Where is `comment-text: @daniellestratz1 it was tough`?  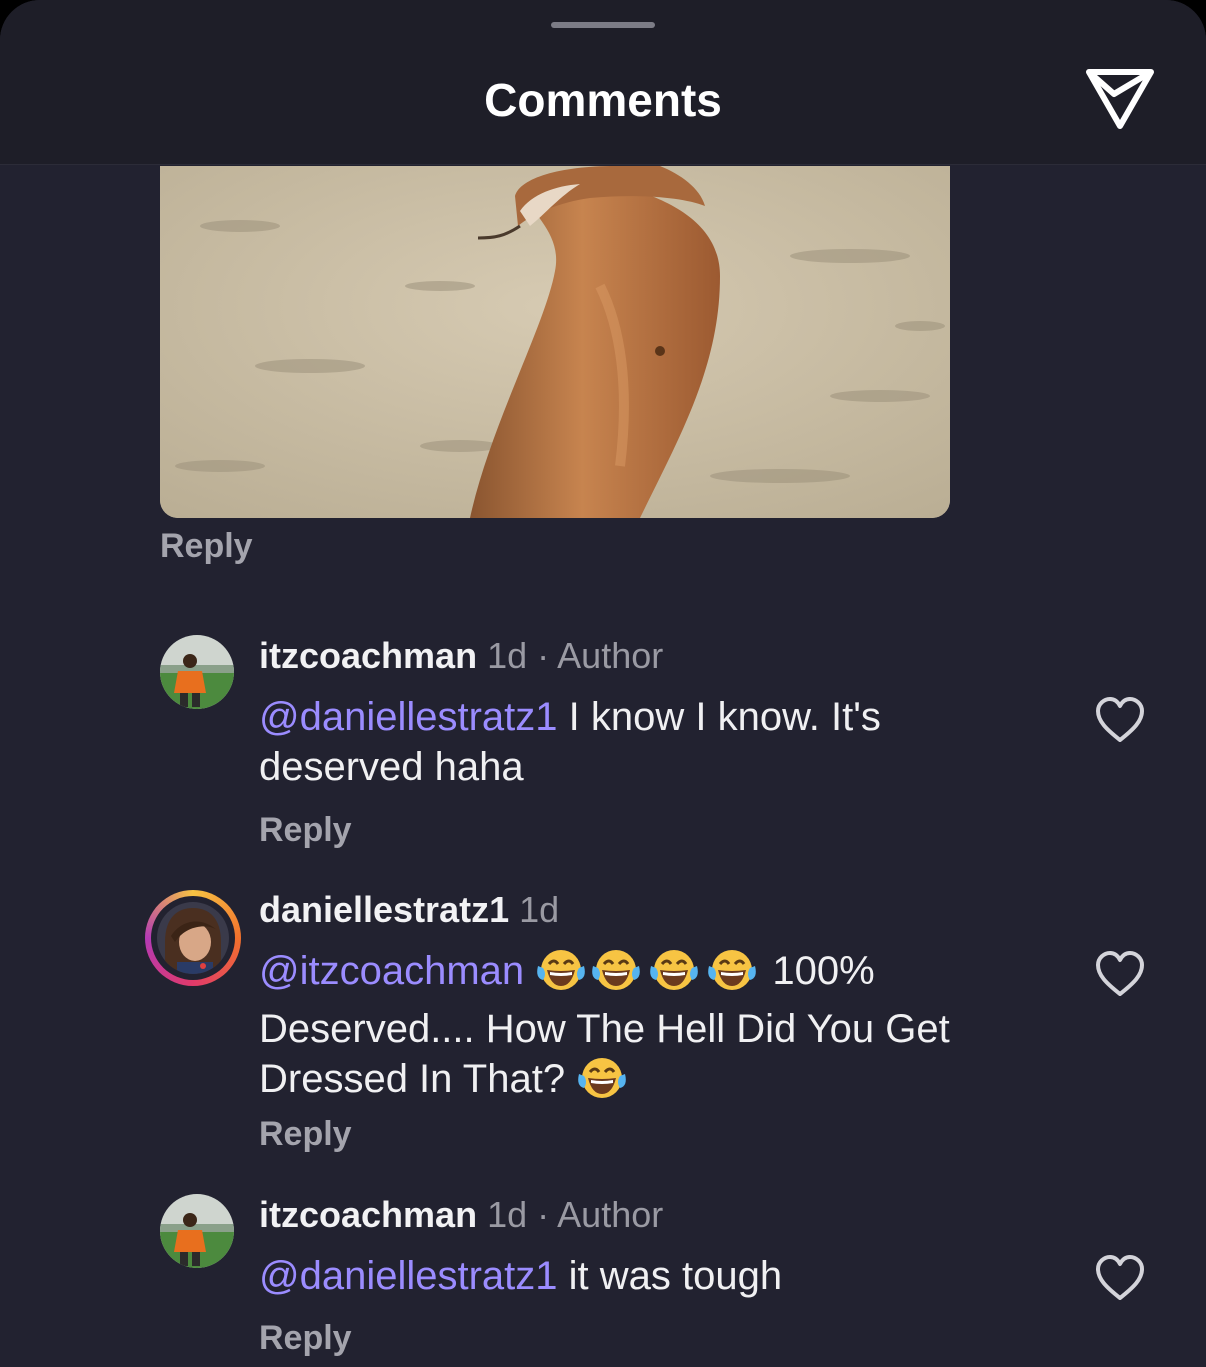 comment-text: @daniellestratz1 it was tough is located at coordinates (520, 1276).